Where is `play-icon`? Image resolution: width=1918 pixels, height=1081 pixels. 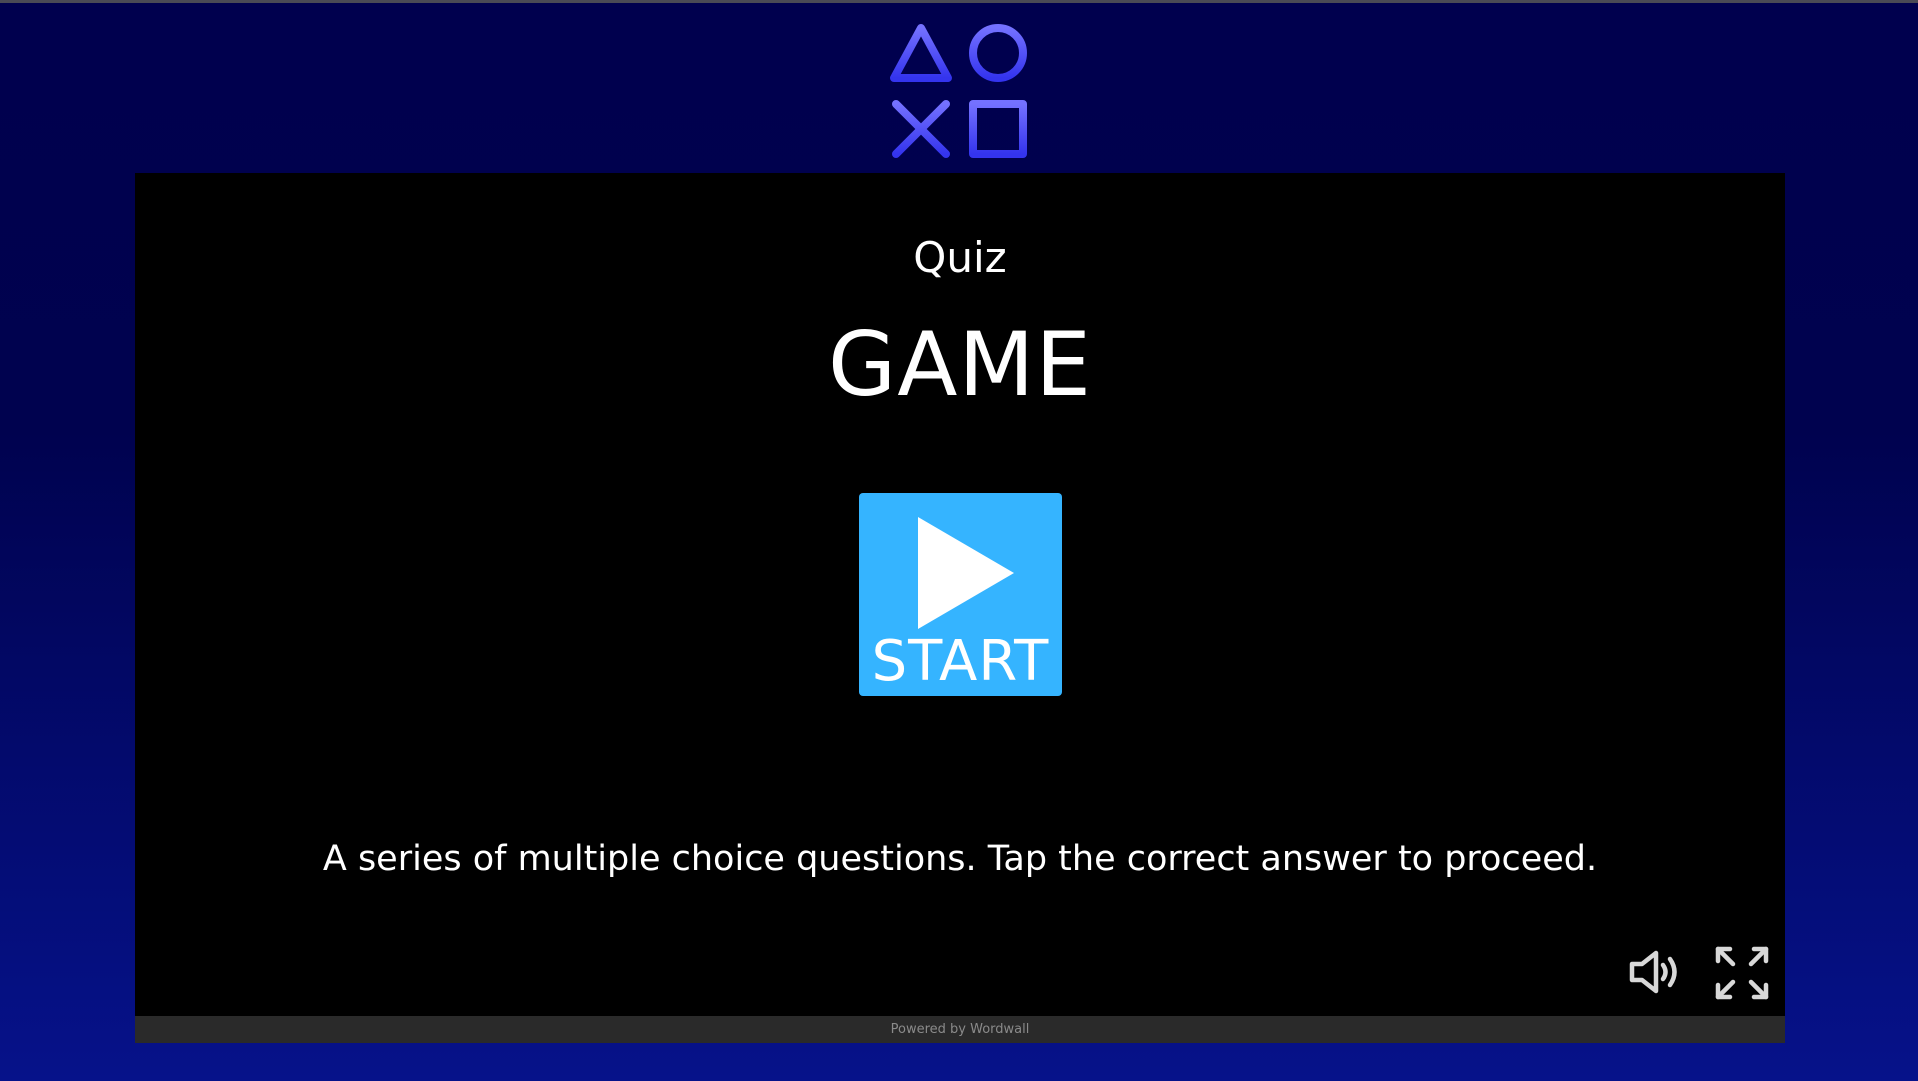
play-icon is located at coordinates (966, 573).